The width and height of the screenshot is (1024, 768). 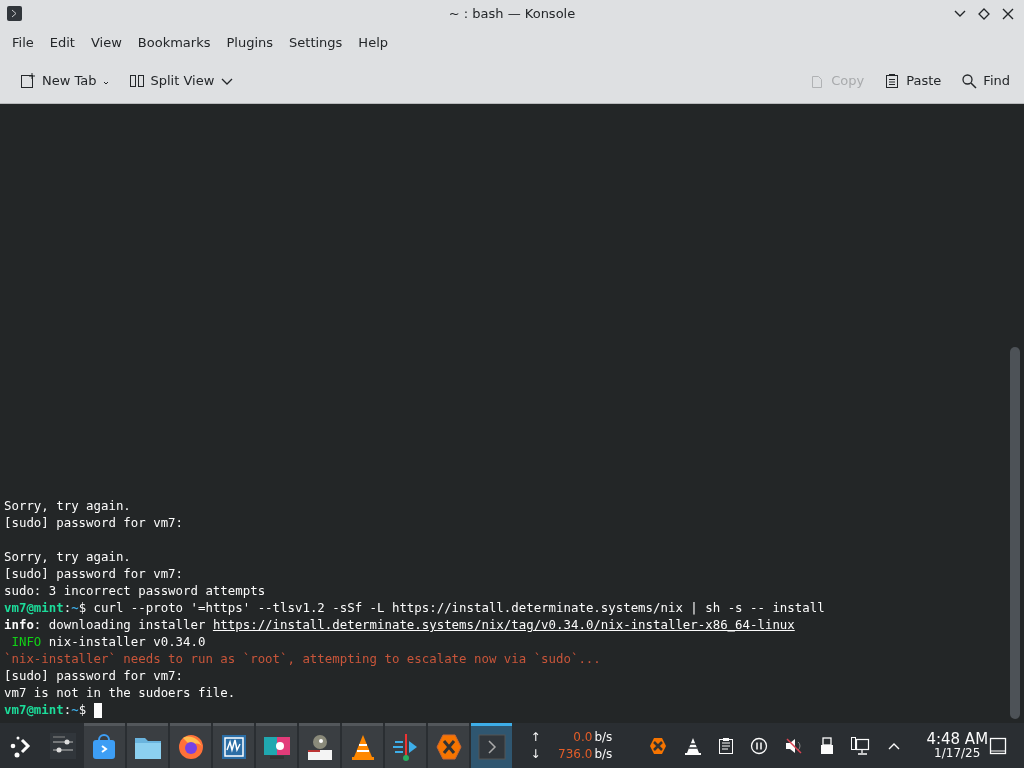 I want to click on menu-item: Bookmarks, so click(x=174, y=43).